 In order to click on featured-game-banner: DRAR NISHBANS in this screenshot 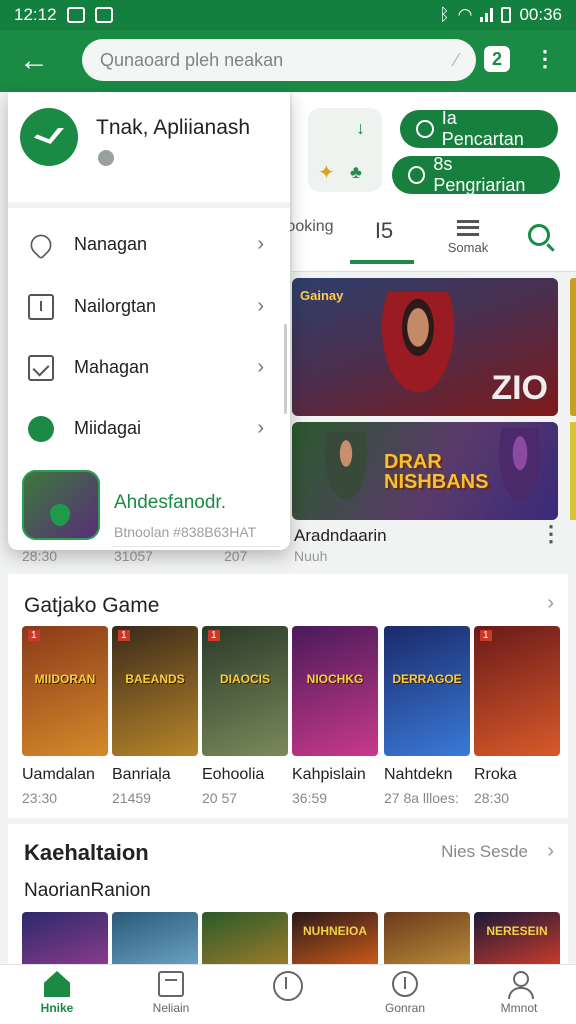, I will do `click(425, 471)`.